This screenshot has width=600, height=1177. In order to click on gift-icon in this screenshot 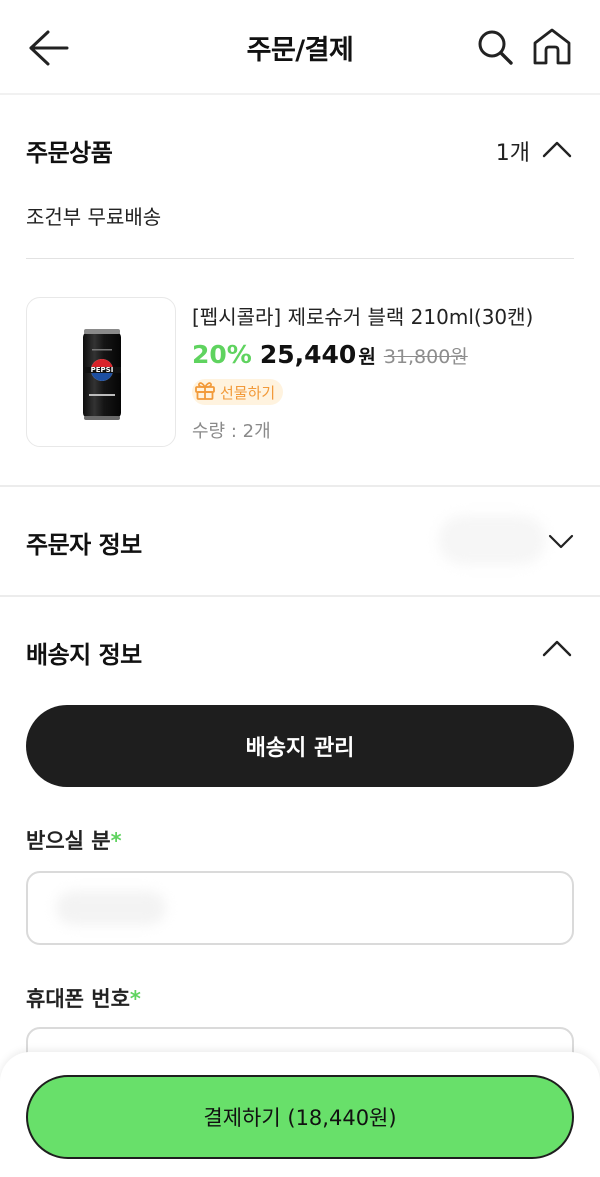, I will do `click(205, 392)`.